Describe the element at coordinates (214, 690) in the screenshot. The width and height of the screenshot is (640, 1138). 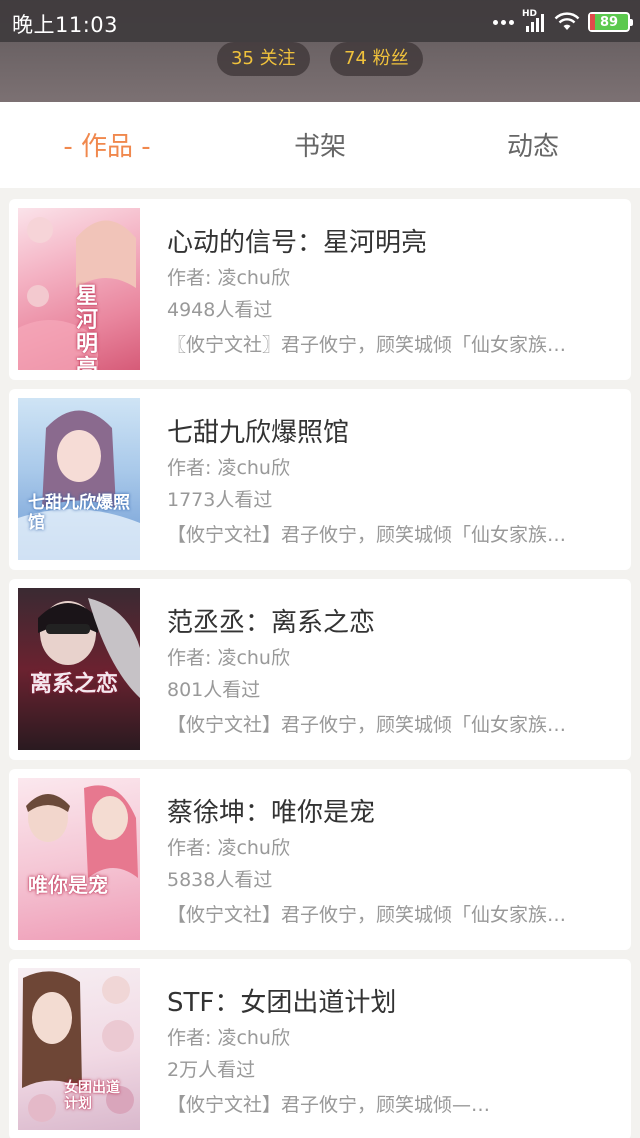
I see `book-views: 801人看过` at that location.